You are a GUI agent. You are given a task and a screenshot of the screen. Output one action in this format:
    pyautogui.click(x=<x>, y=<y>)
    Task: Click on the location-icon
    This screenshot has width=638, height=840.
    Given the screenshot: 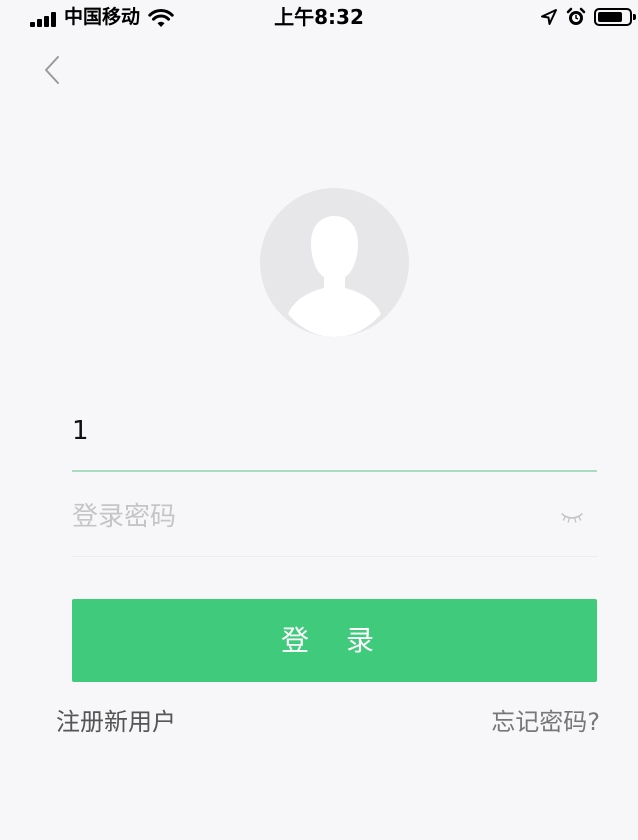 What is the action you would take?
    pyautogui.click(x=549, y=17)
    